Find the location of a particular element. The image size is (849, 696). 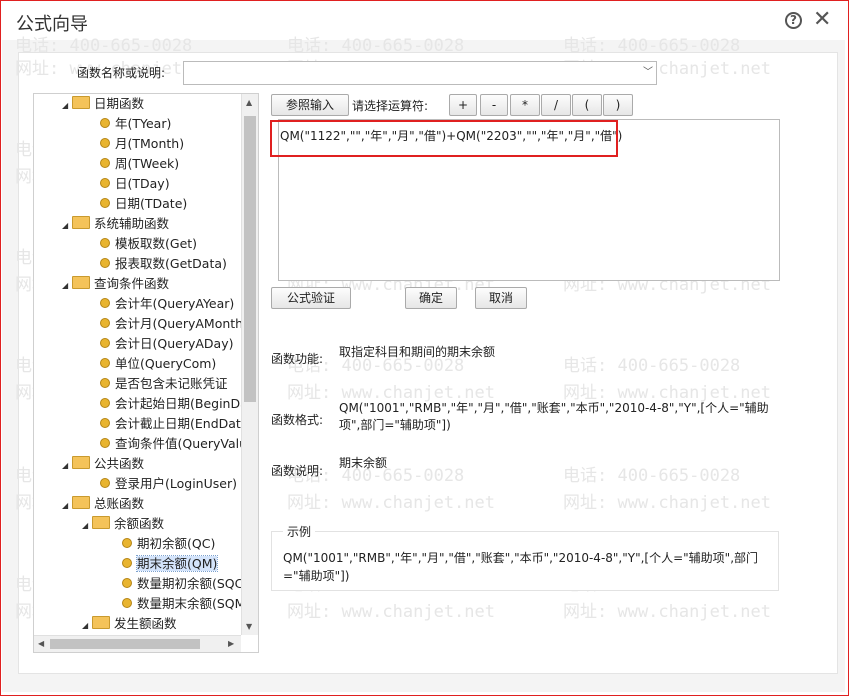

scroll-left-icon: ◀ is located at coordinates (41, 643).